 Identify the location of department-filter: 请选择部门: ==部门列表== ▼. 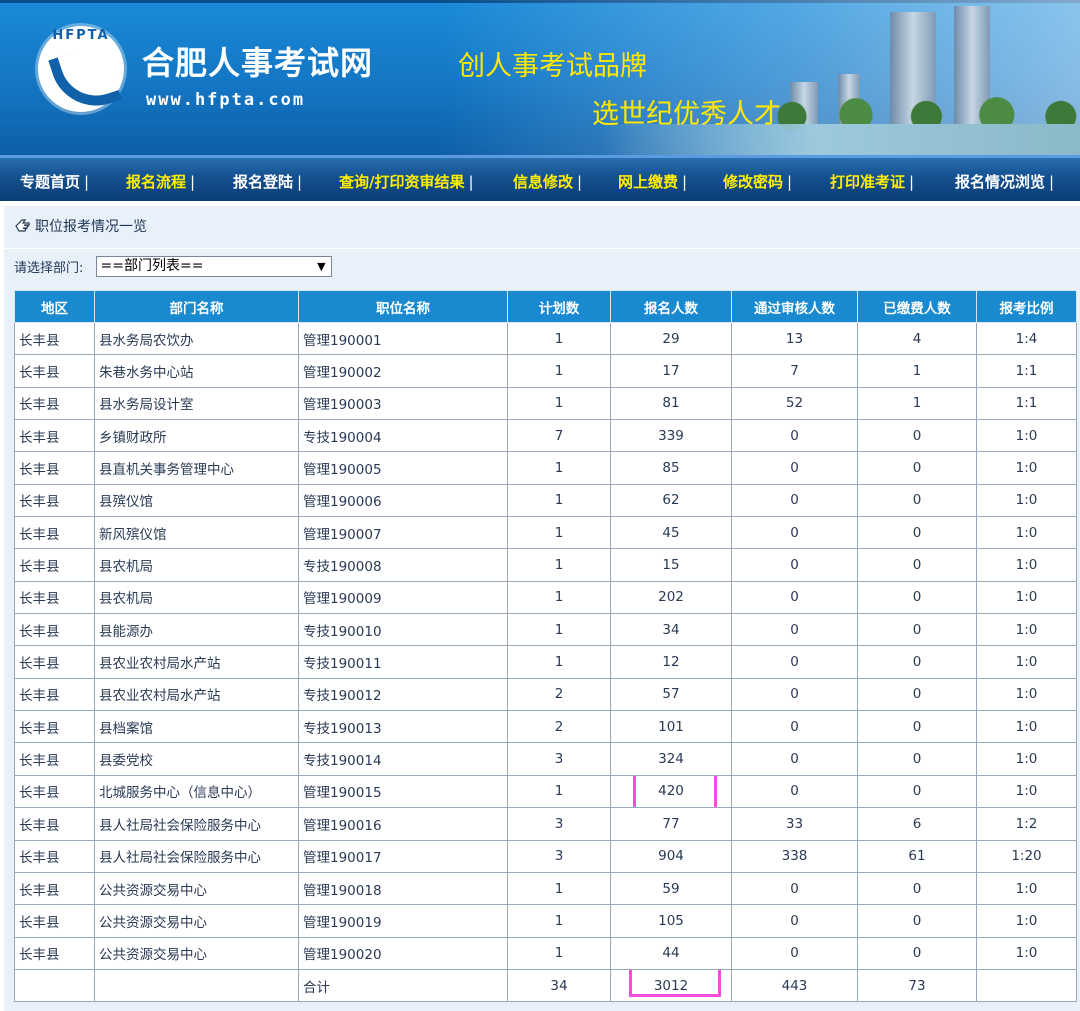
(173, 266).